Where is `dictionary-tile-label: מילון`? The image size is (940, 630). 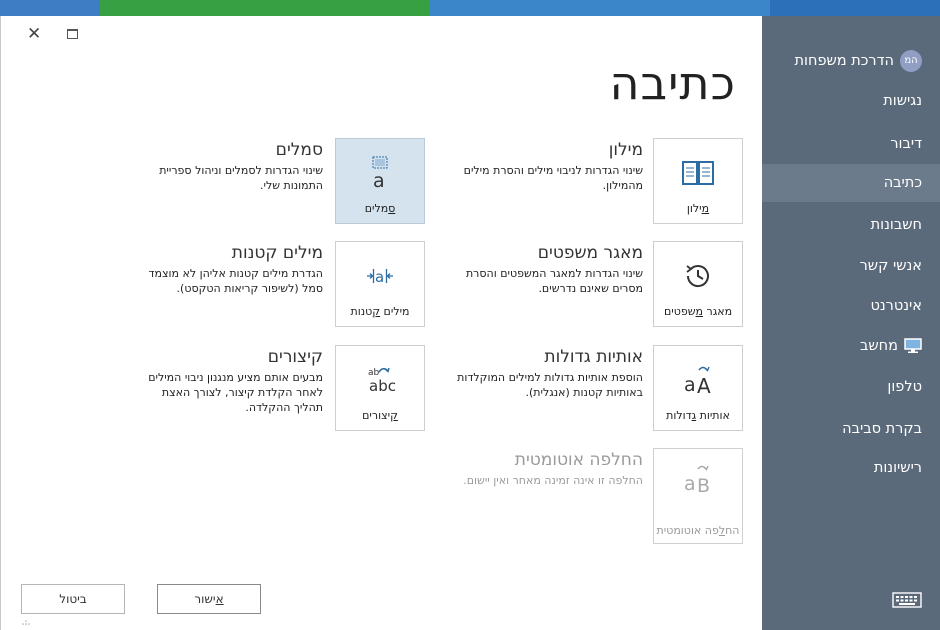 dictionary-tile-label: מילון is located at coordinates (698, 208).